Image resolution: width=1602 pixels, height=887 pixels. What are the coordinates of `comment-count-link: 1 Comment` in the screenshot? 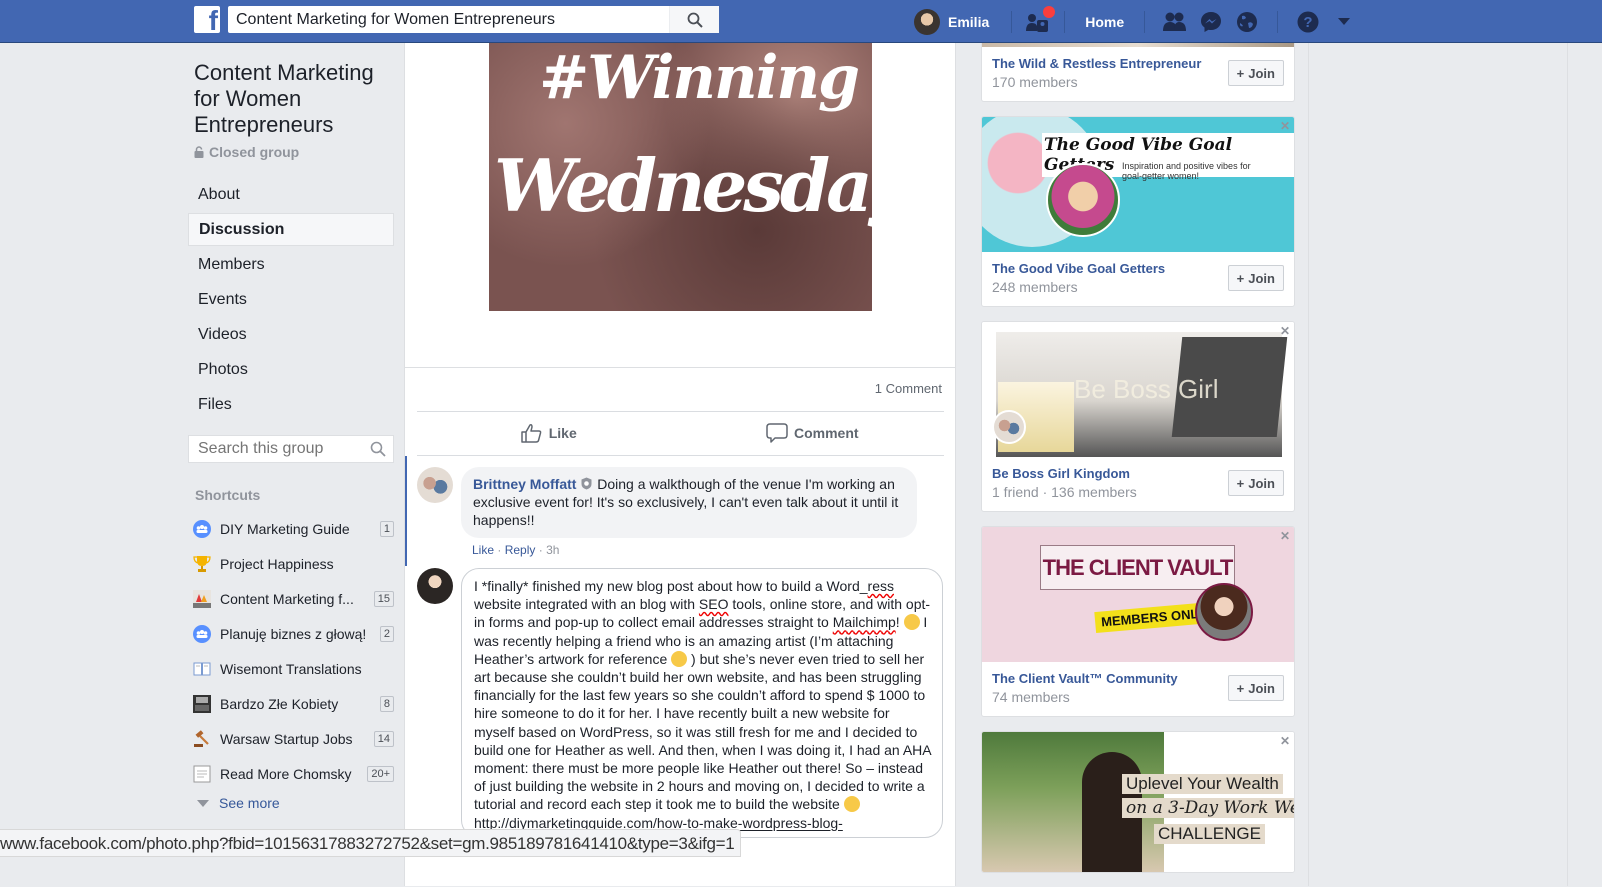 It's located at (908, 388).